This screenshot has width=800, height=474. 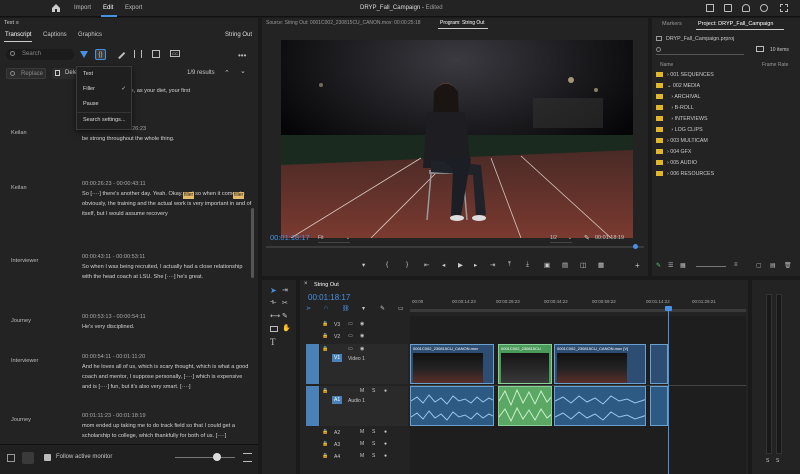 I want to click on notification-icon, so click(x=746, y=8).